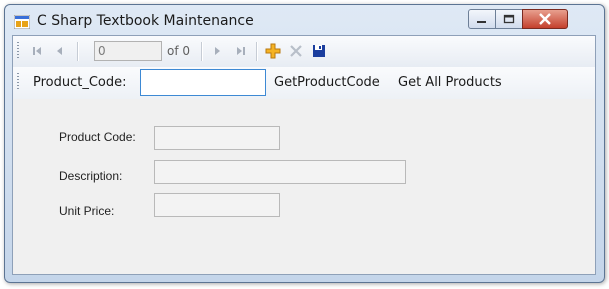 The height and width of the screenshot is (289, 609). I want to click on move-next-button, so click(217, 51).